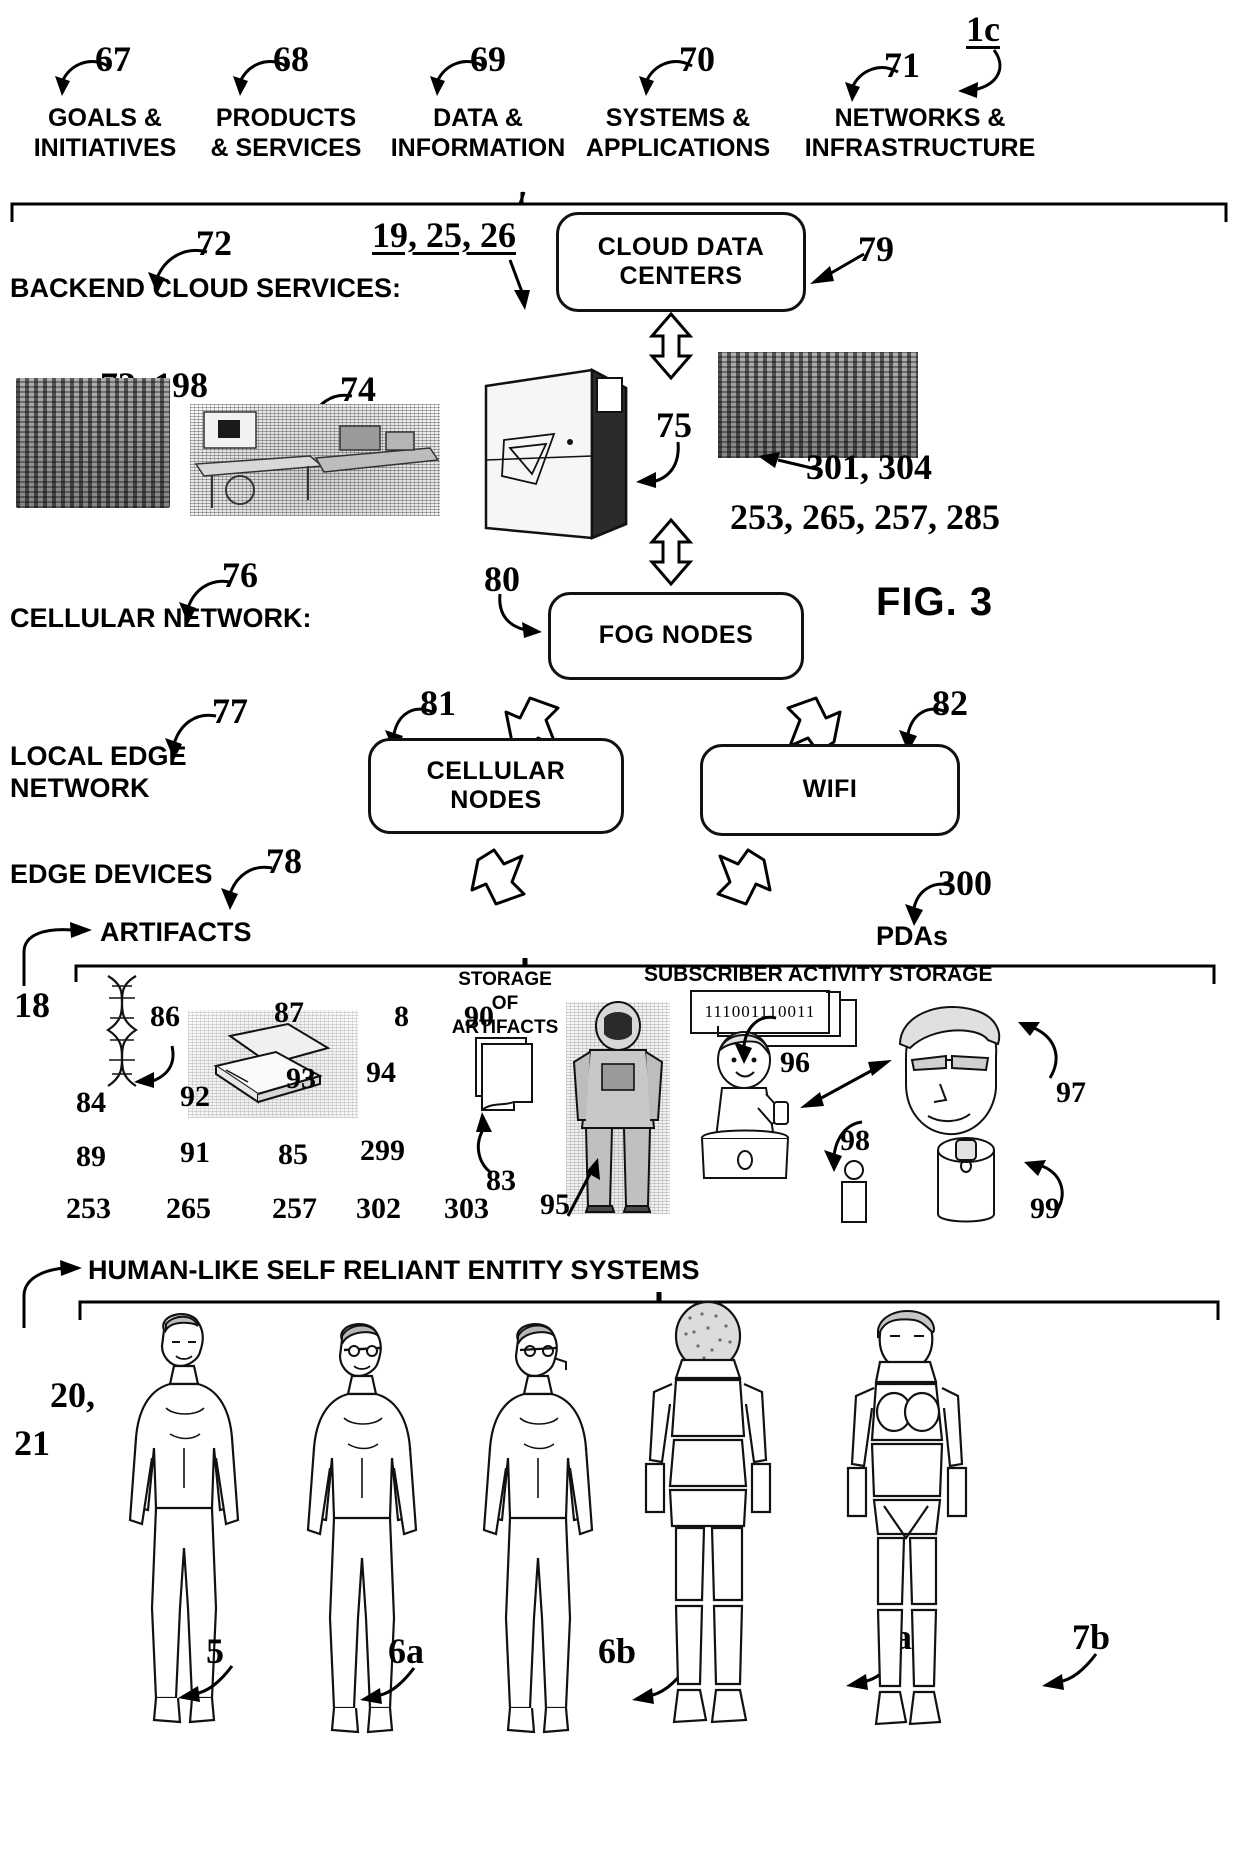 The image size is (1240, 1854). What do you see at coordinates (983, 29) in the screenshot?
I see `sheet-ref-1c: 1c` at bounding box center [983, 29].